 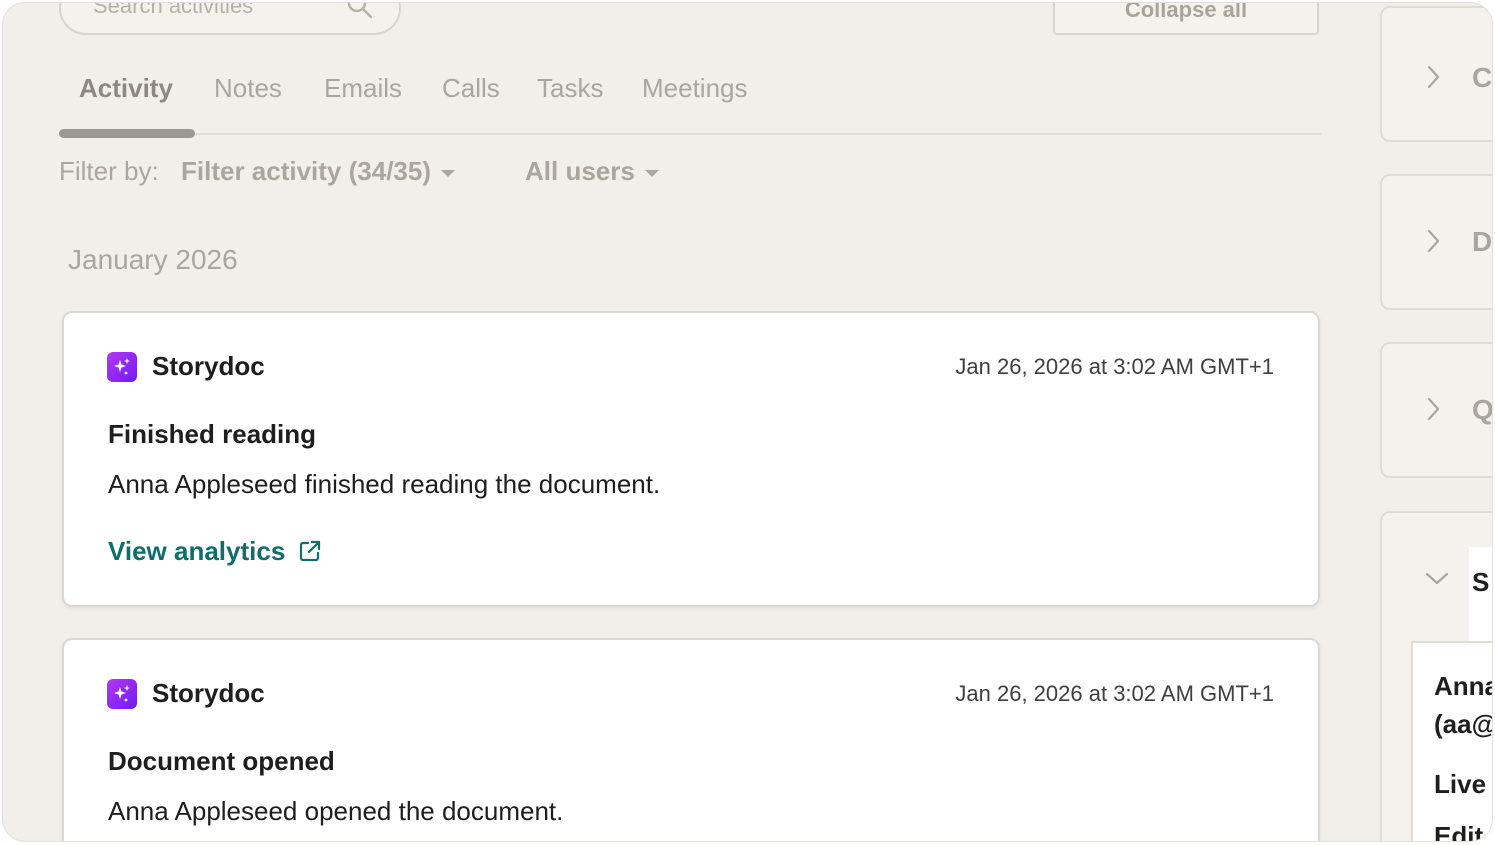 What do you see at coordinates (306, 171) in the screenshot?
I see `filter-activity-label: Filter activity (34/35)` at bounding box center [306, 171].